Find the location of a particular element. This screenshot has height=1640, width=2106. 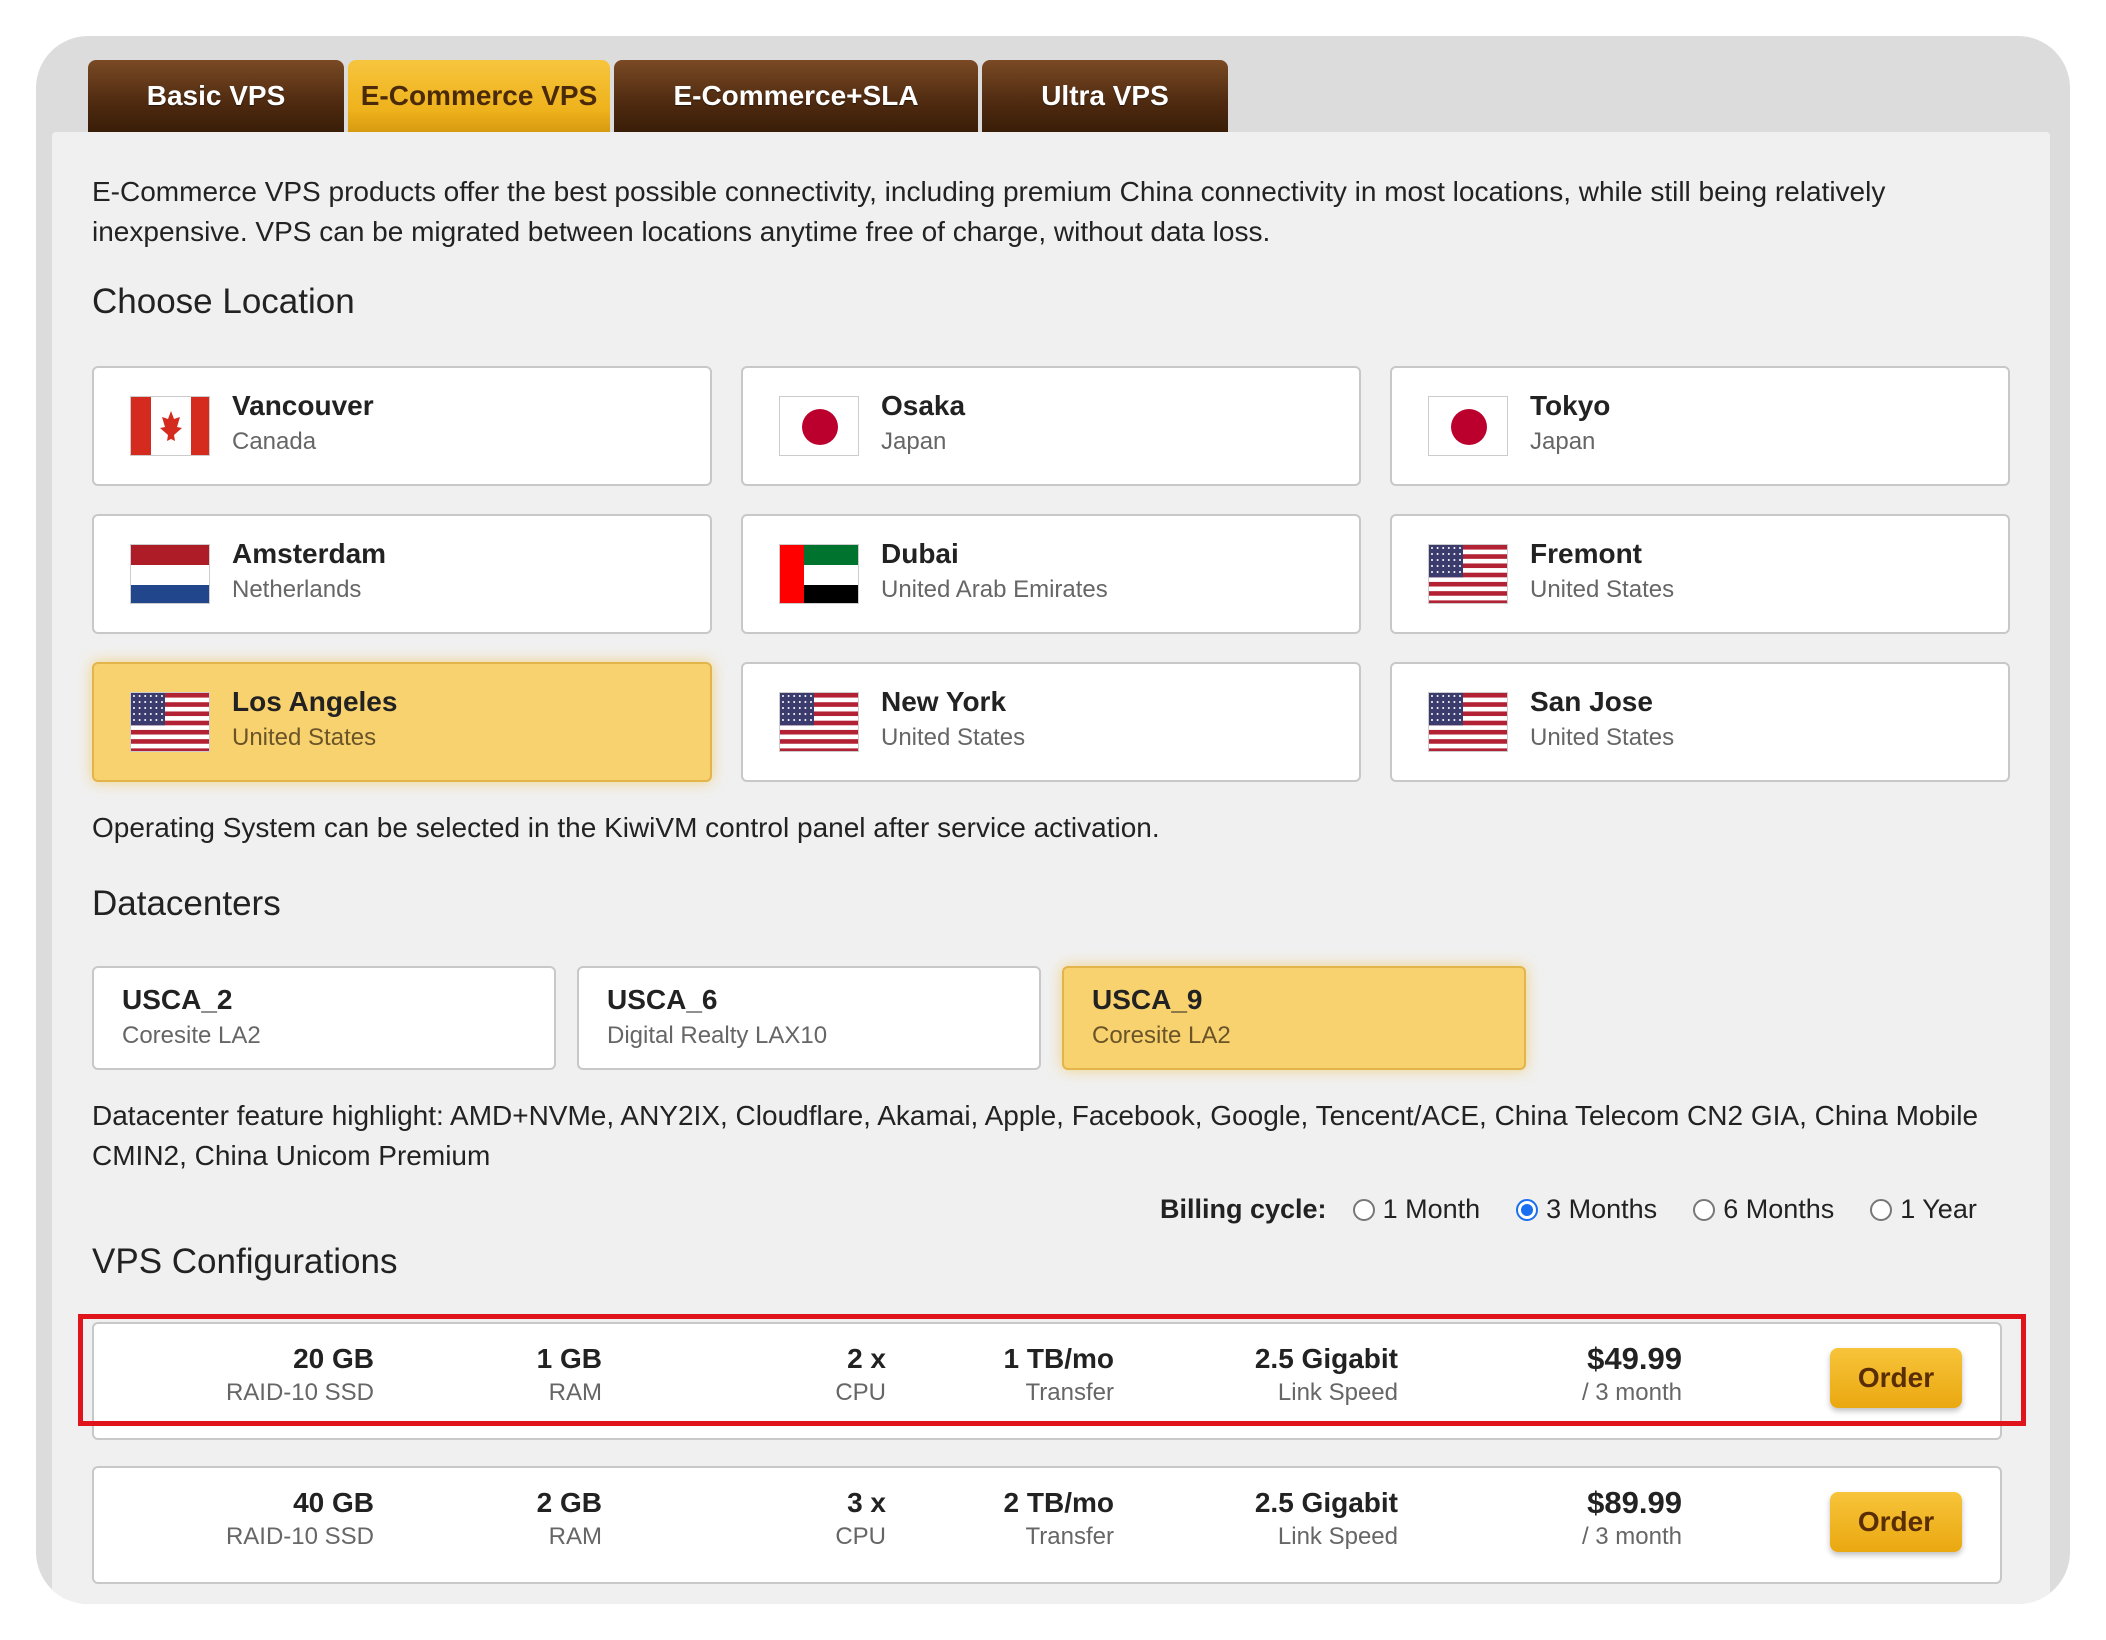

ram-spec: 2 GB RAM is located at coordinates (569, 1518).